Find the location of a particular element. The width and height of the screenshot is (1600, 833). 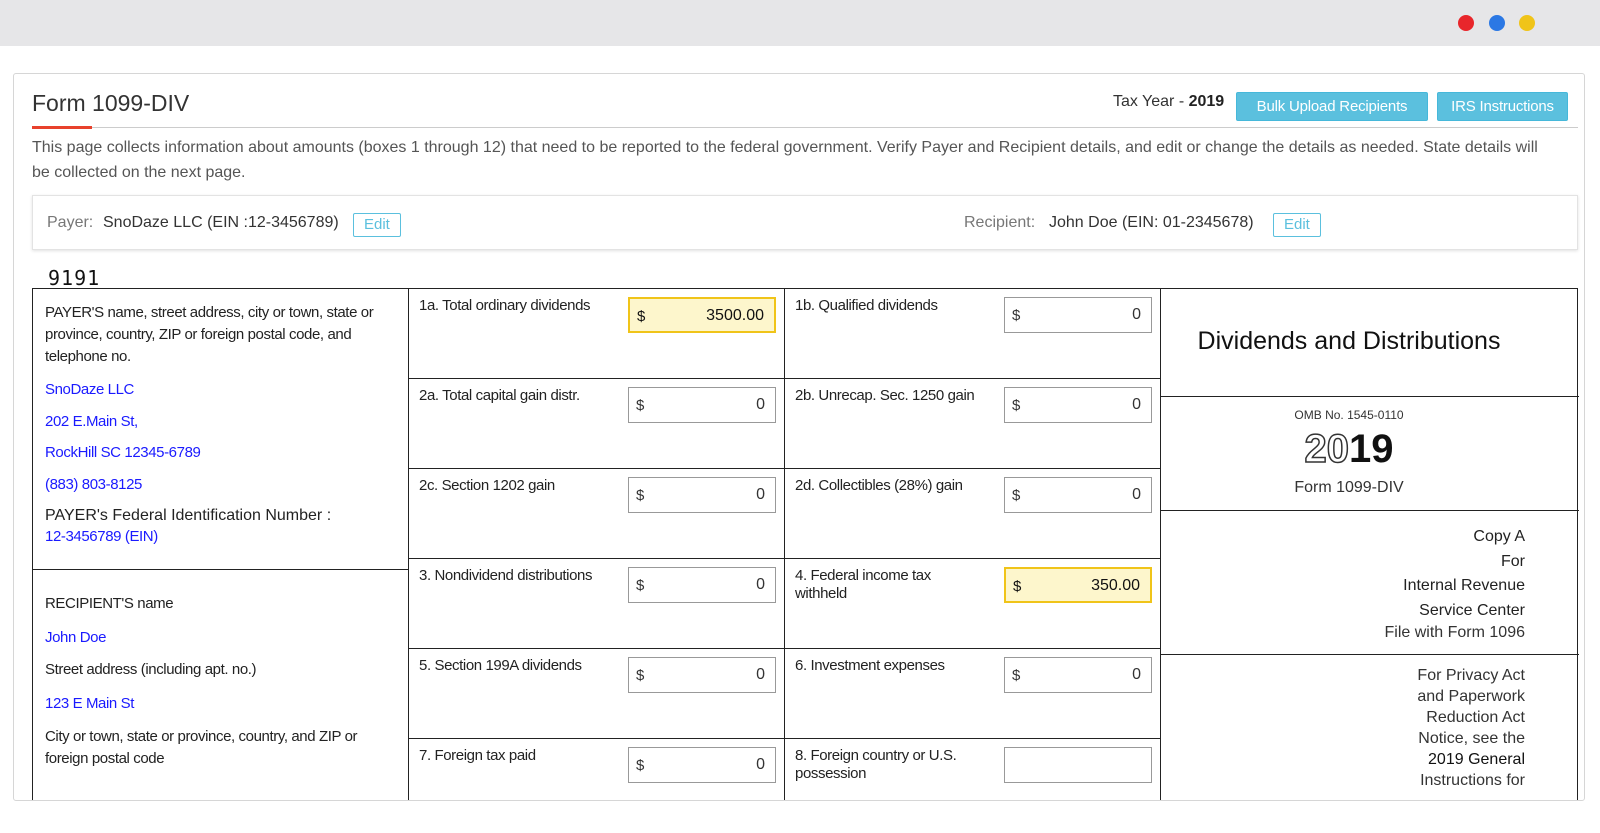

recipient-label: Recipient: is located at coordinates (1000, 222).